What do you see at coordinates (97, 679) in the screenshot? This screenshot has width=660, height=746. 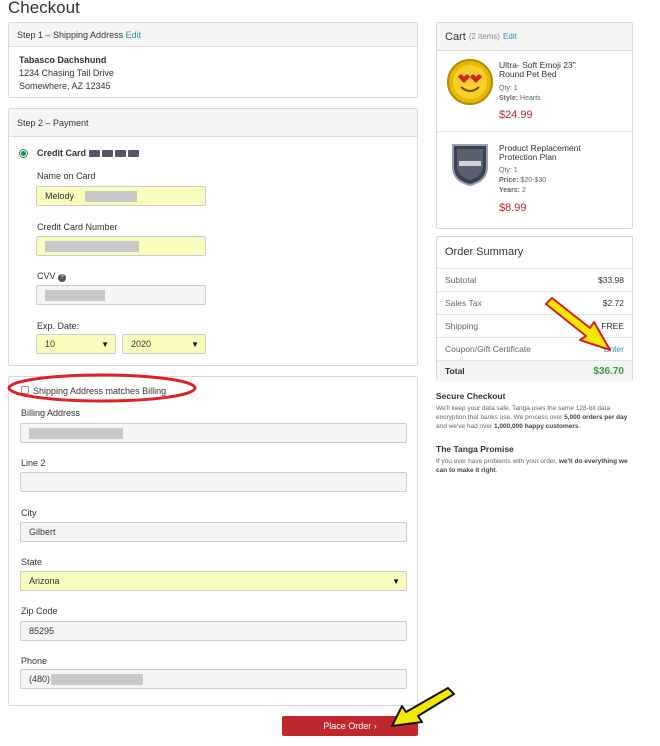 I see `redacted-phone` at bounding box center [97, 679].